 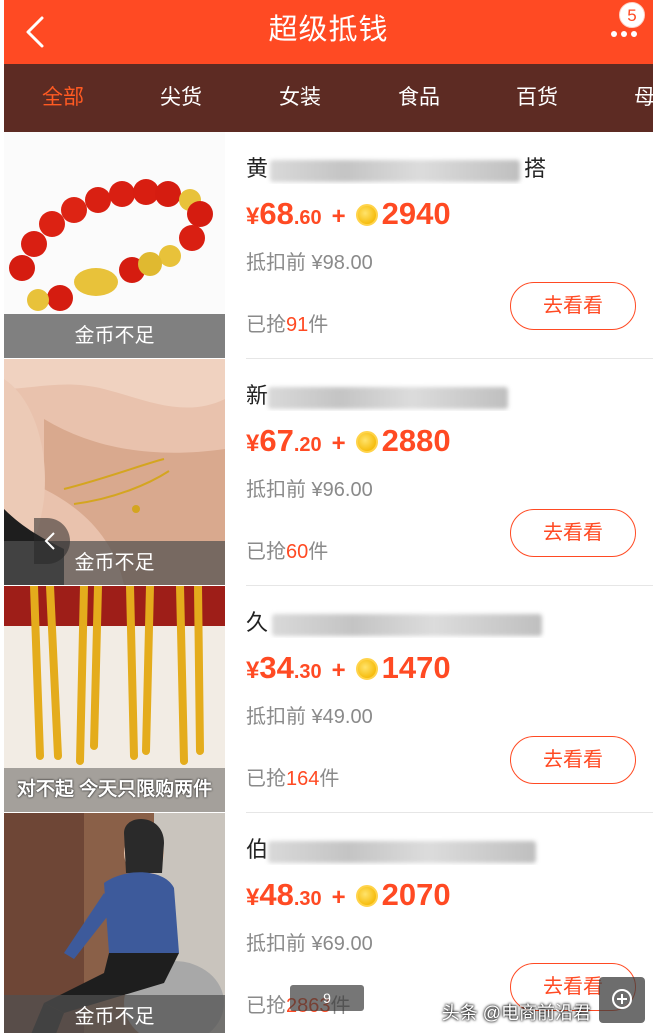 I want to click on category-tabs: 全部 尖货 女装 食品 百货 母, so click(x=328, y=98).